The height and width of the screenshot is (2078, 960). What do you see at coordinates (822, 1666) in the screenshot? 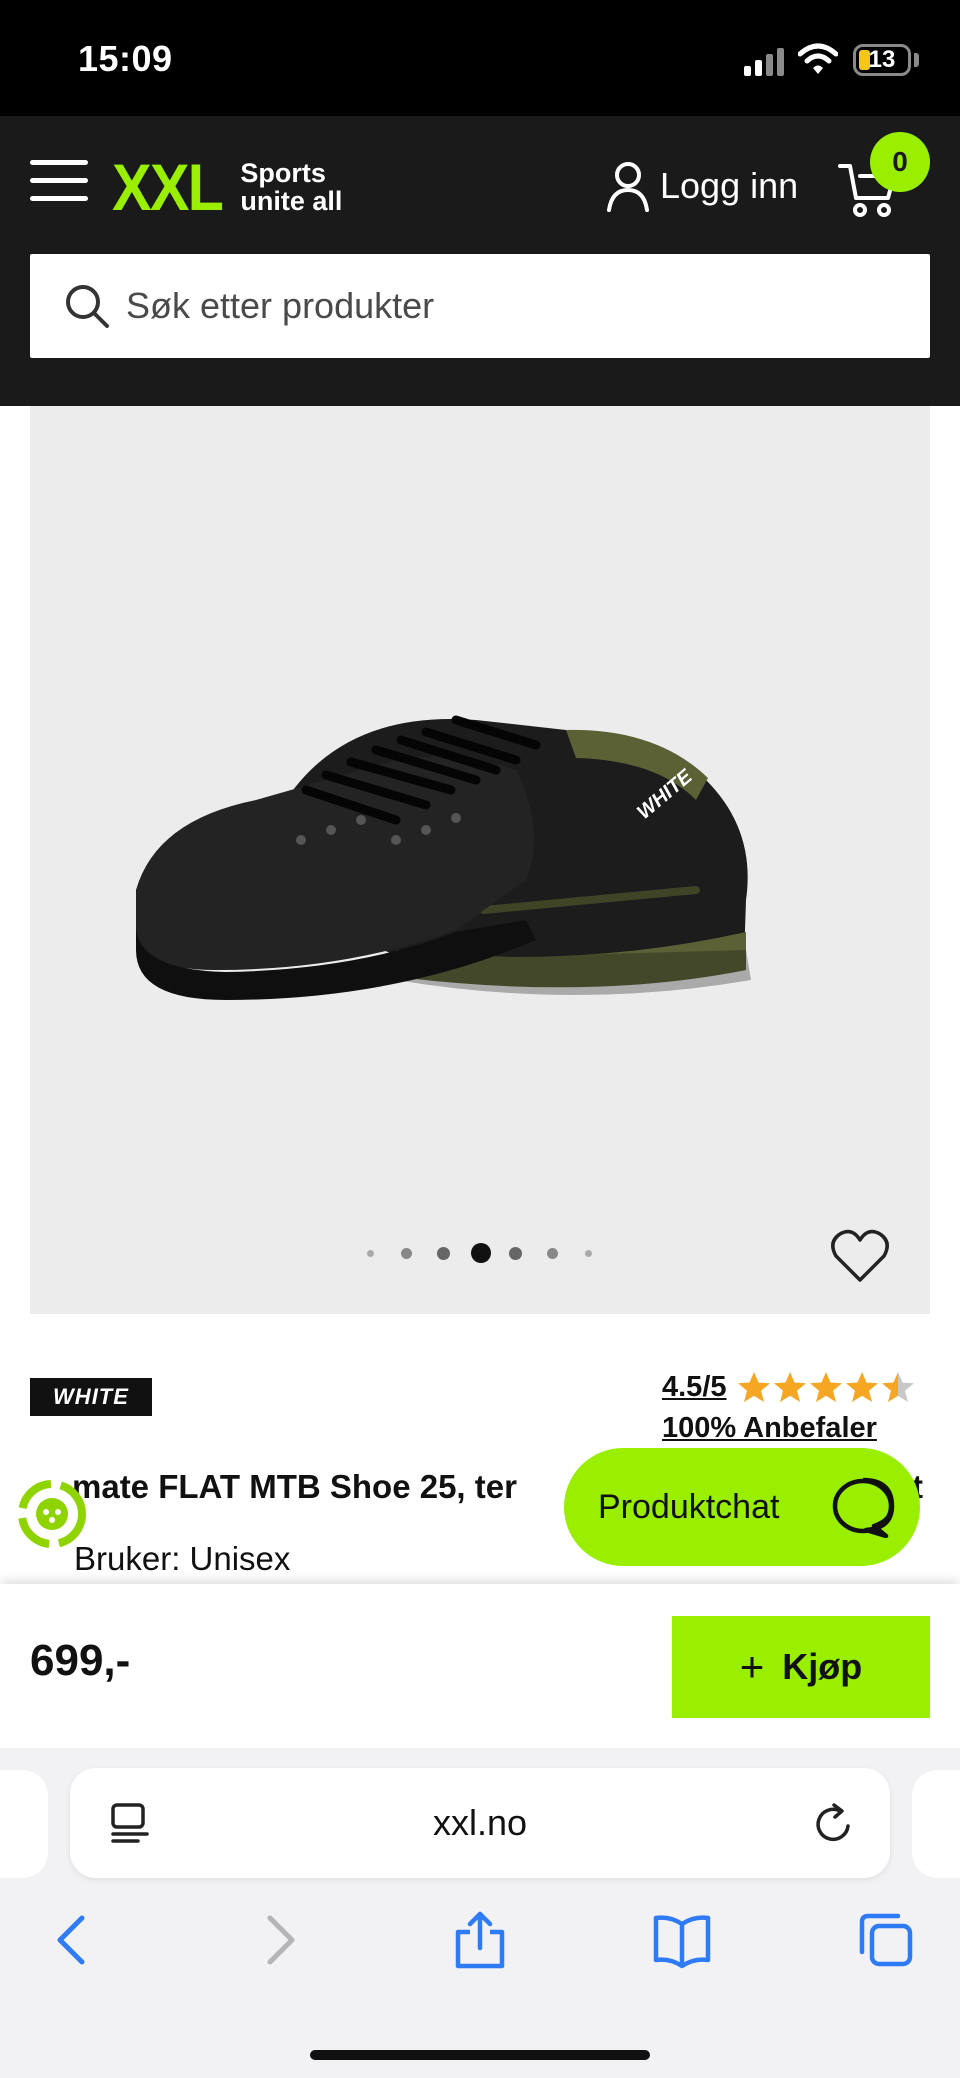
I see `buy-label: Kjøp` at bounding box center [822, 1666].